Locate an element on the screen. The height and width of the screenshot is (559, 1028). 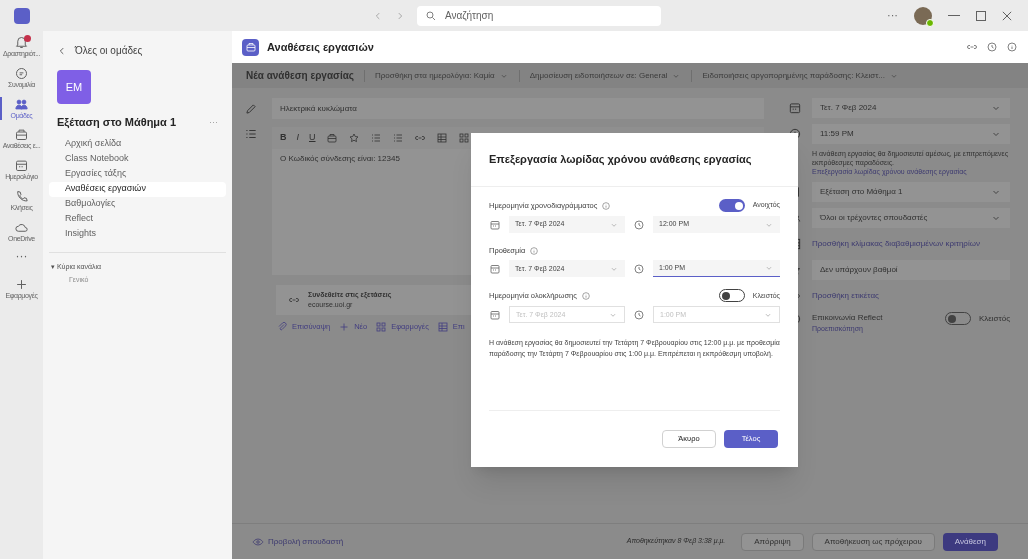
chat-icon is located at coordinates (21, 73).